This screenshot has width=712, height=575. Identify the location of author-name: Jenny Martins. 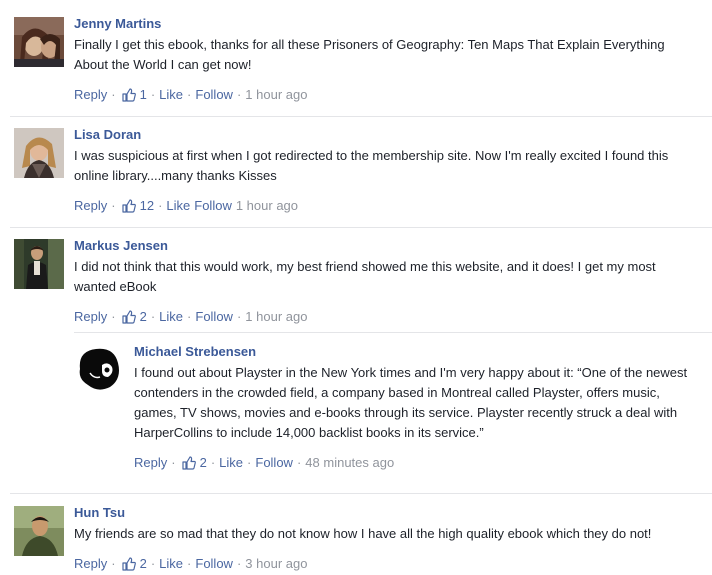
(117, 23).